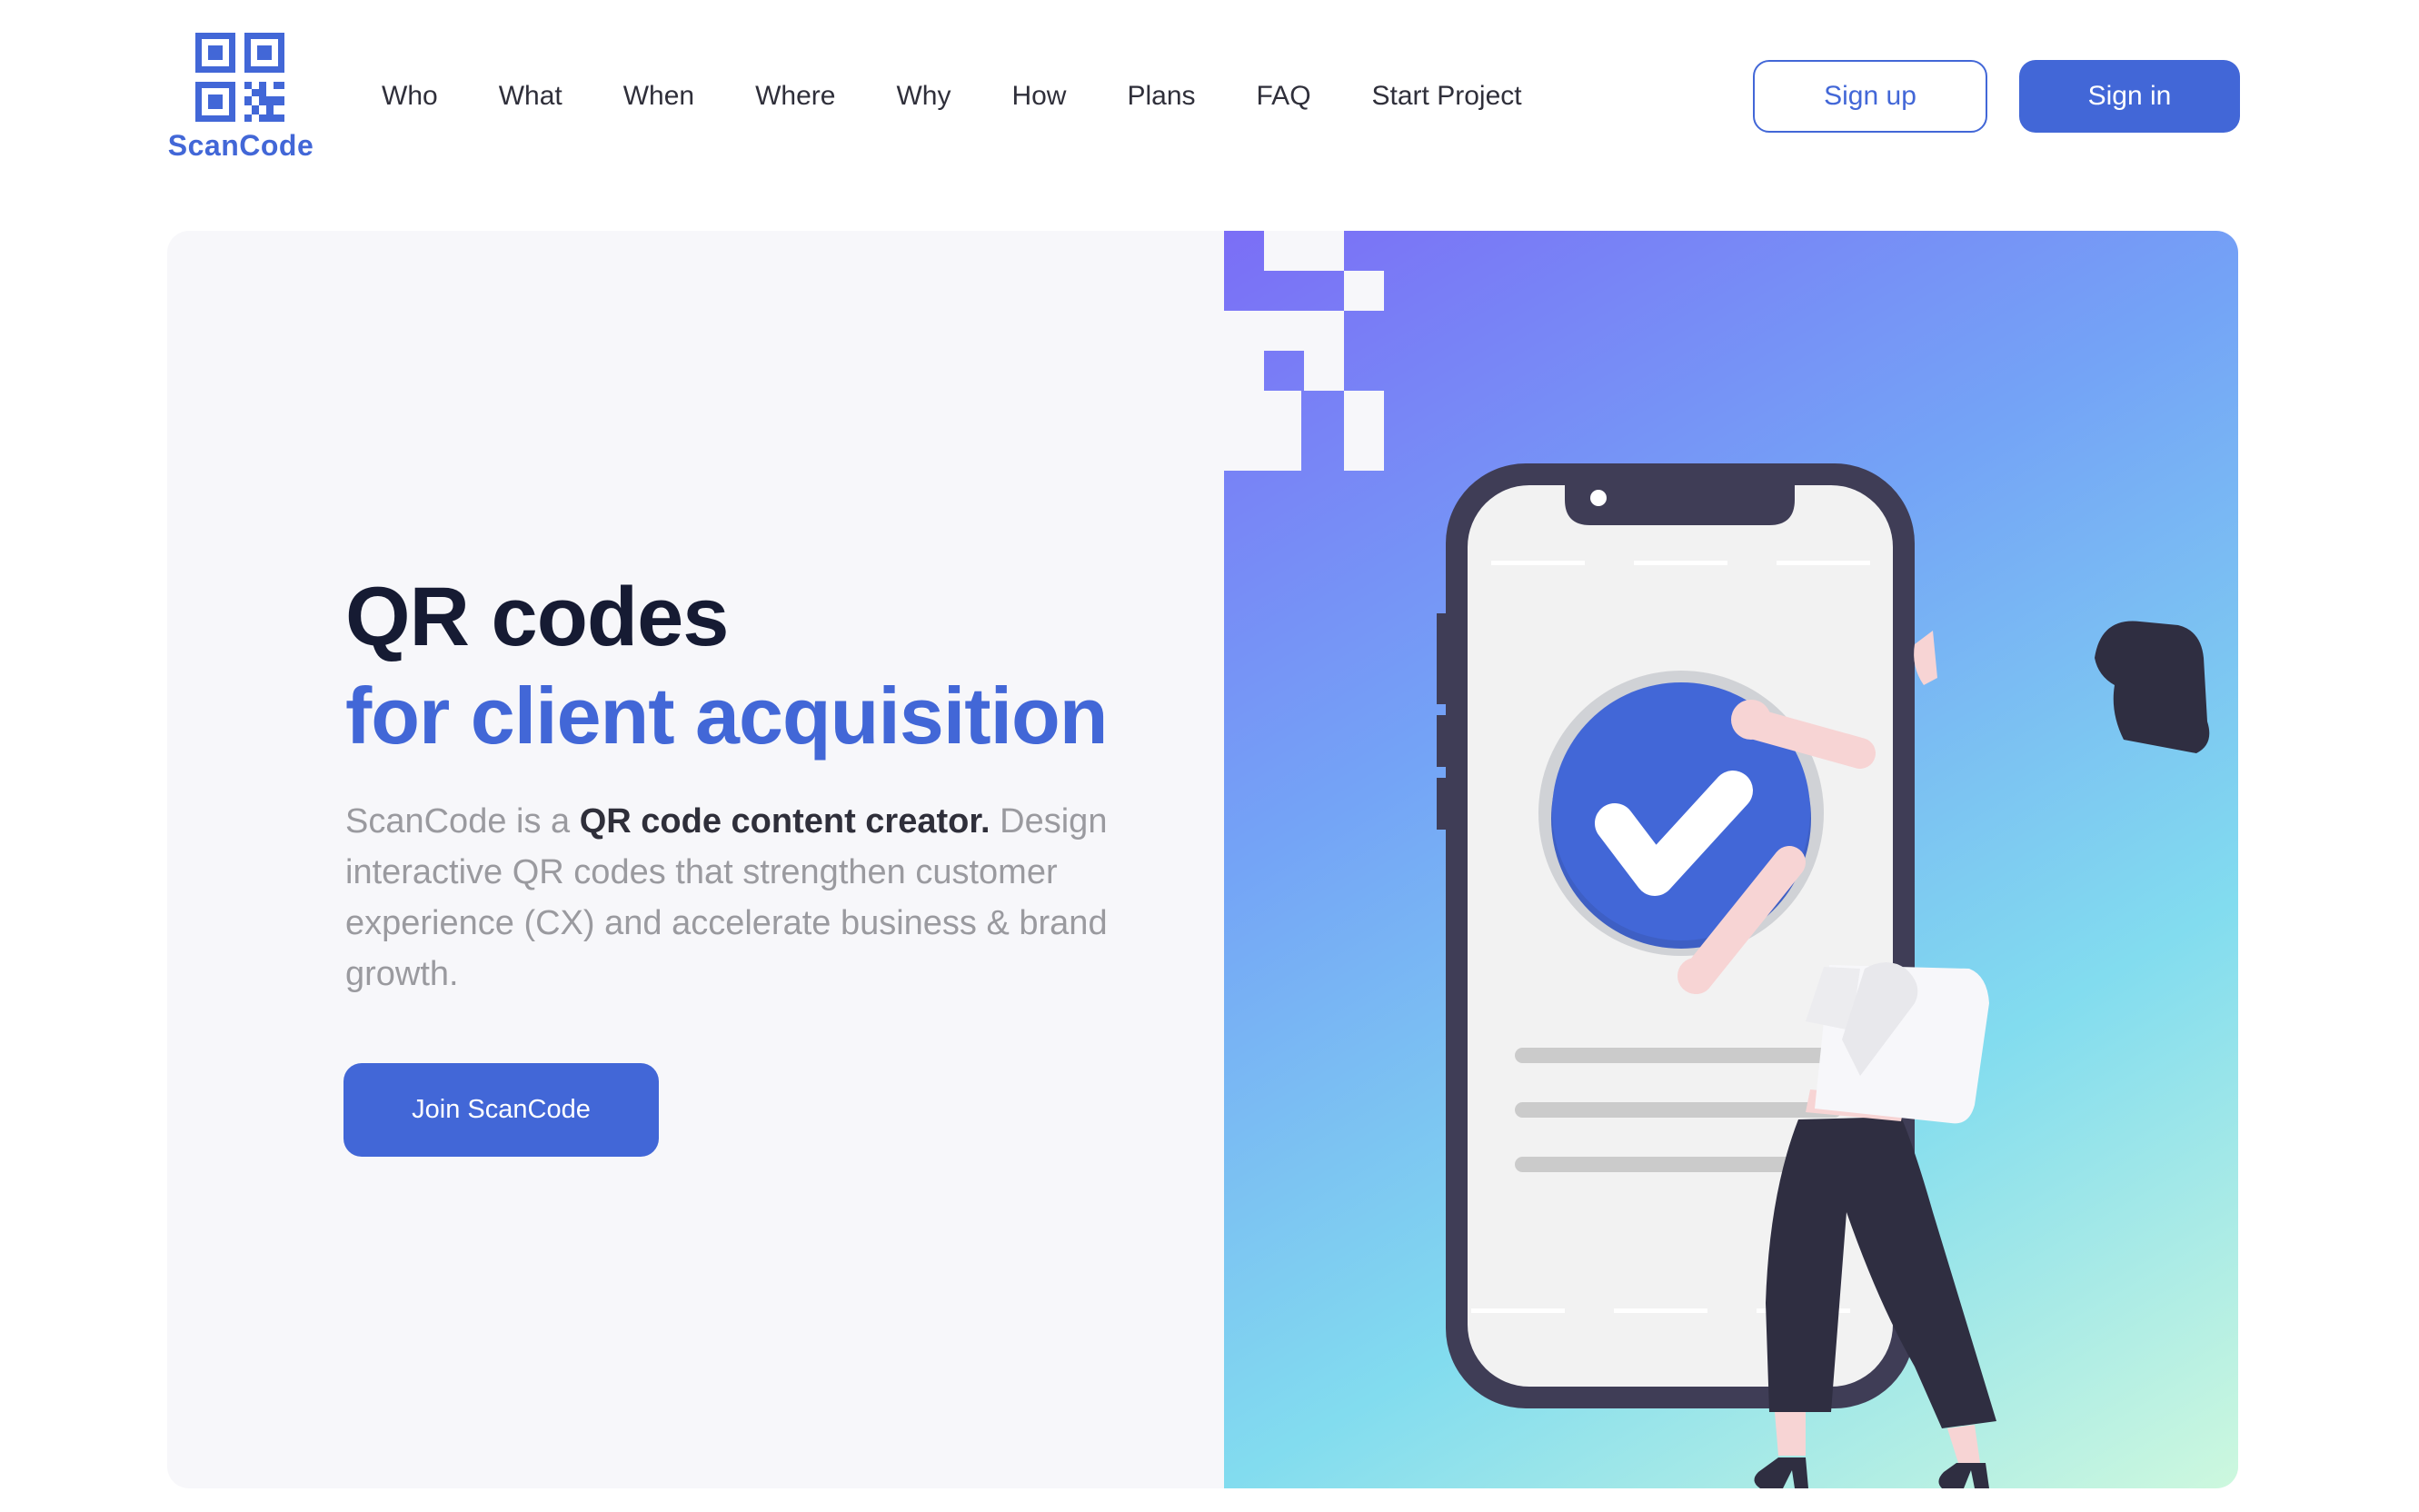 This screenshot has height=1512, width=2419. What do you see at coordinates (1304, 351) in the screenshot?
I see `qr-pixel-pattern` at bounding box center [1304, 351].